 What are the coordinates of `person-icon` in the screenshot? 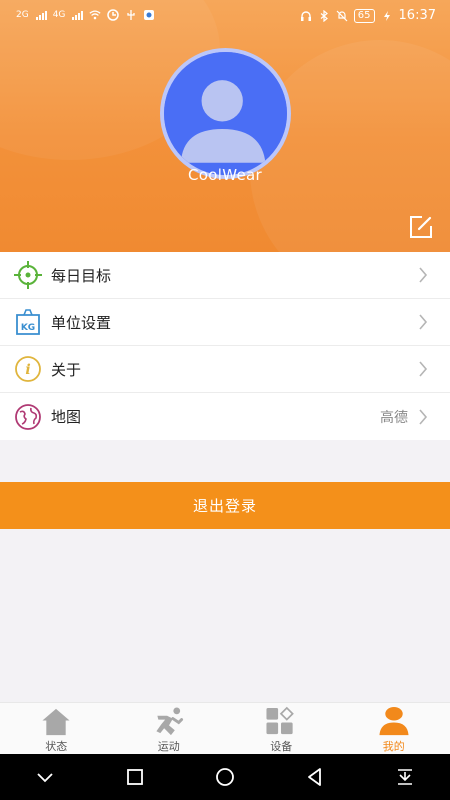 It's located at (394, 721).